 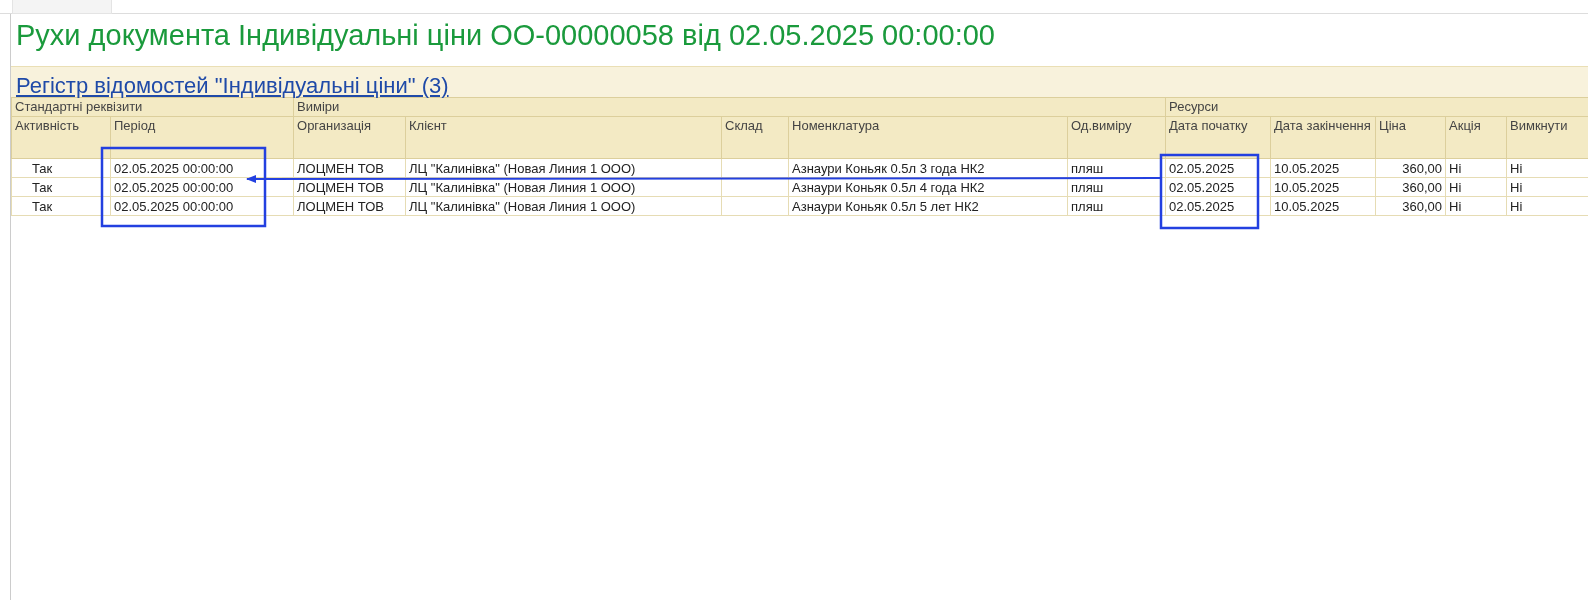 What do you see at coordinates (755, 137) in the screenshot?
I see `column-header: Склад` at bounding box center [755, 137].